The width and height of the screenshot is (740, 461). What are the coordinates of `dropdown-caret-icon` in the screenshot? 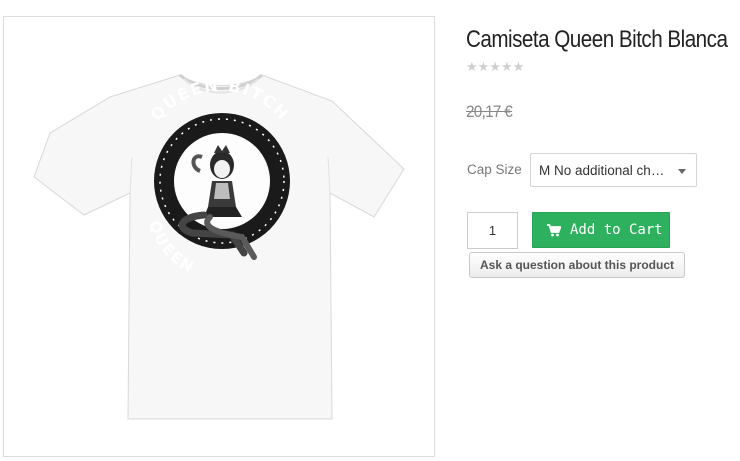 It's located at (682, 171).